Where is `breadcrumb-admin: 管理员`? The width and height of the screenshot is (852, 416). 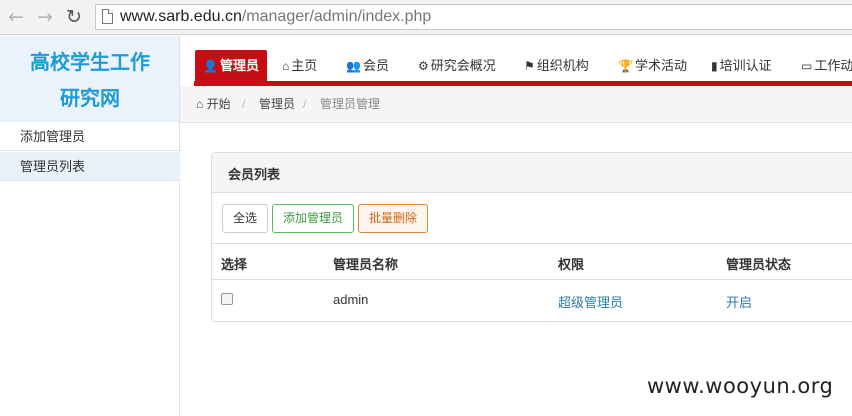
breadcrumb-admin: 管理员 is located at coordinates (277, 104).